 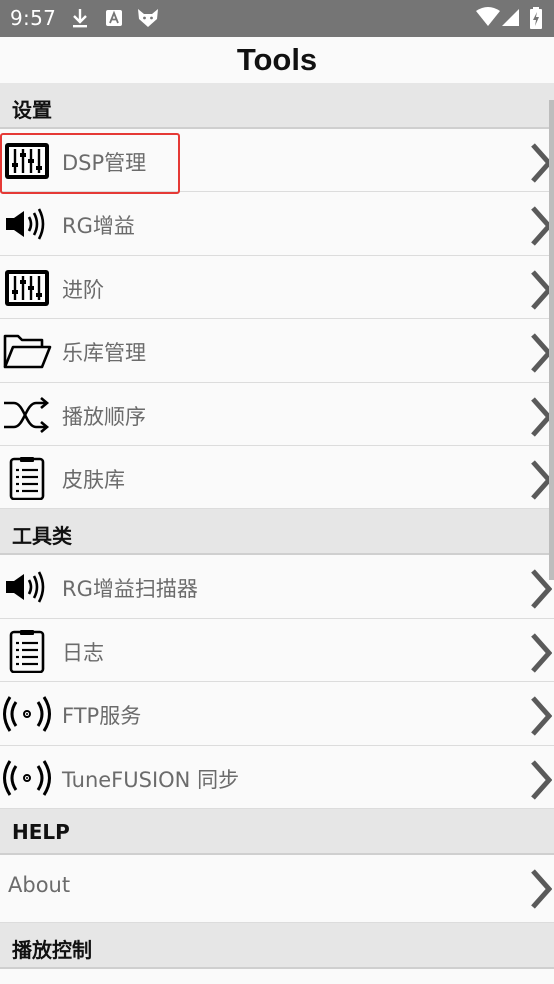 What do you see at coordinates (114, 18) in the screenshot?
I see `a-notification-icon` at bounding box center [114, 18].